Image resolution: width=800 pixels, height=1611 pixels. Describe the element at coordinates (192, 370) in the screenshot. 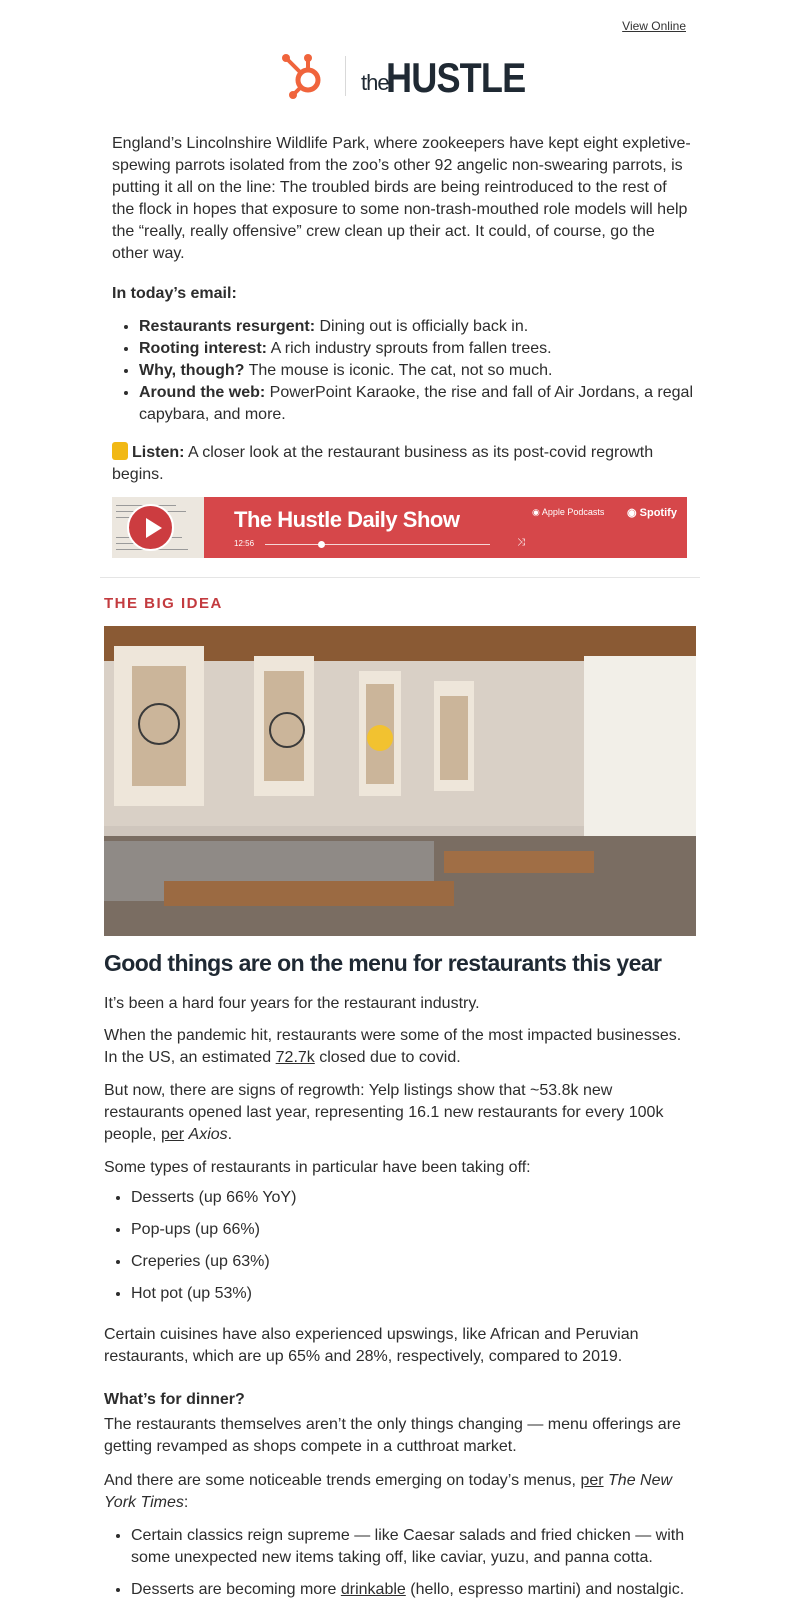

I see `item-bold-label: Why, though?` at that location.